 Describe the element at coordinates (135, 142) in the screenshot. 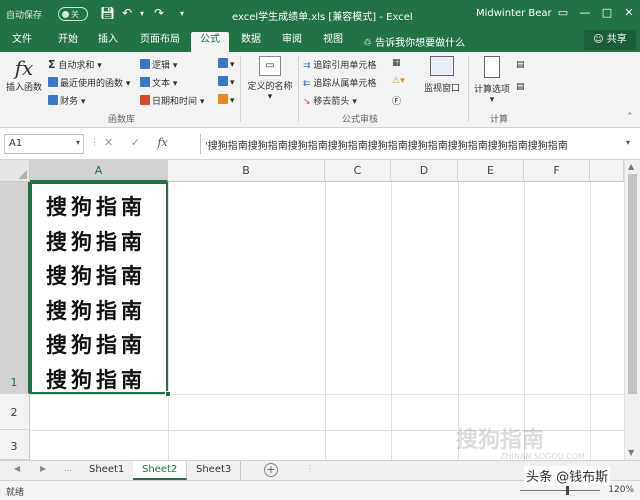

I see `enter-icon: ✓` at that location.